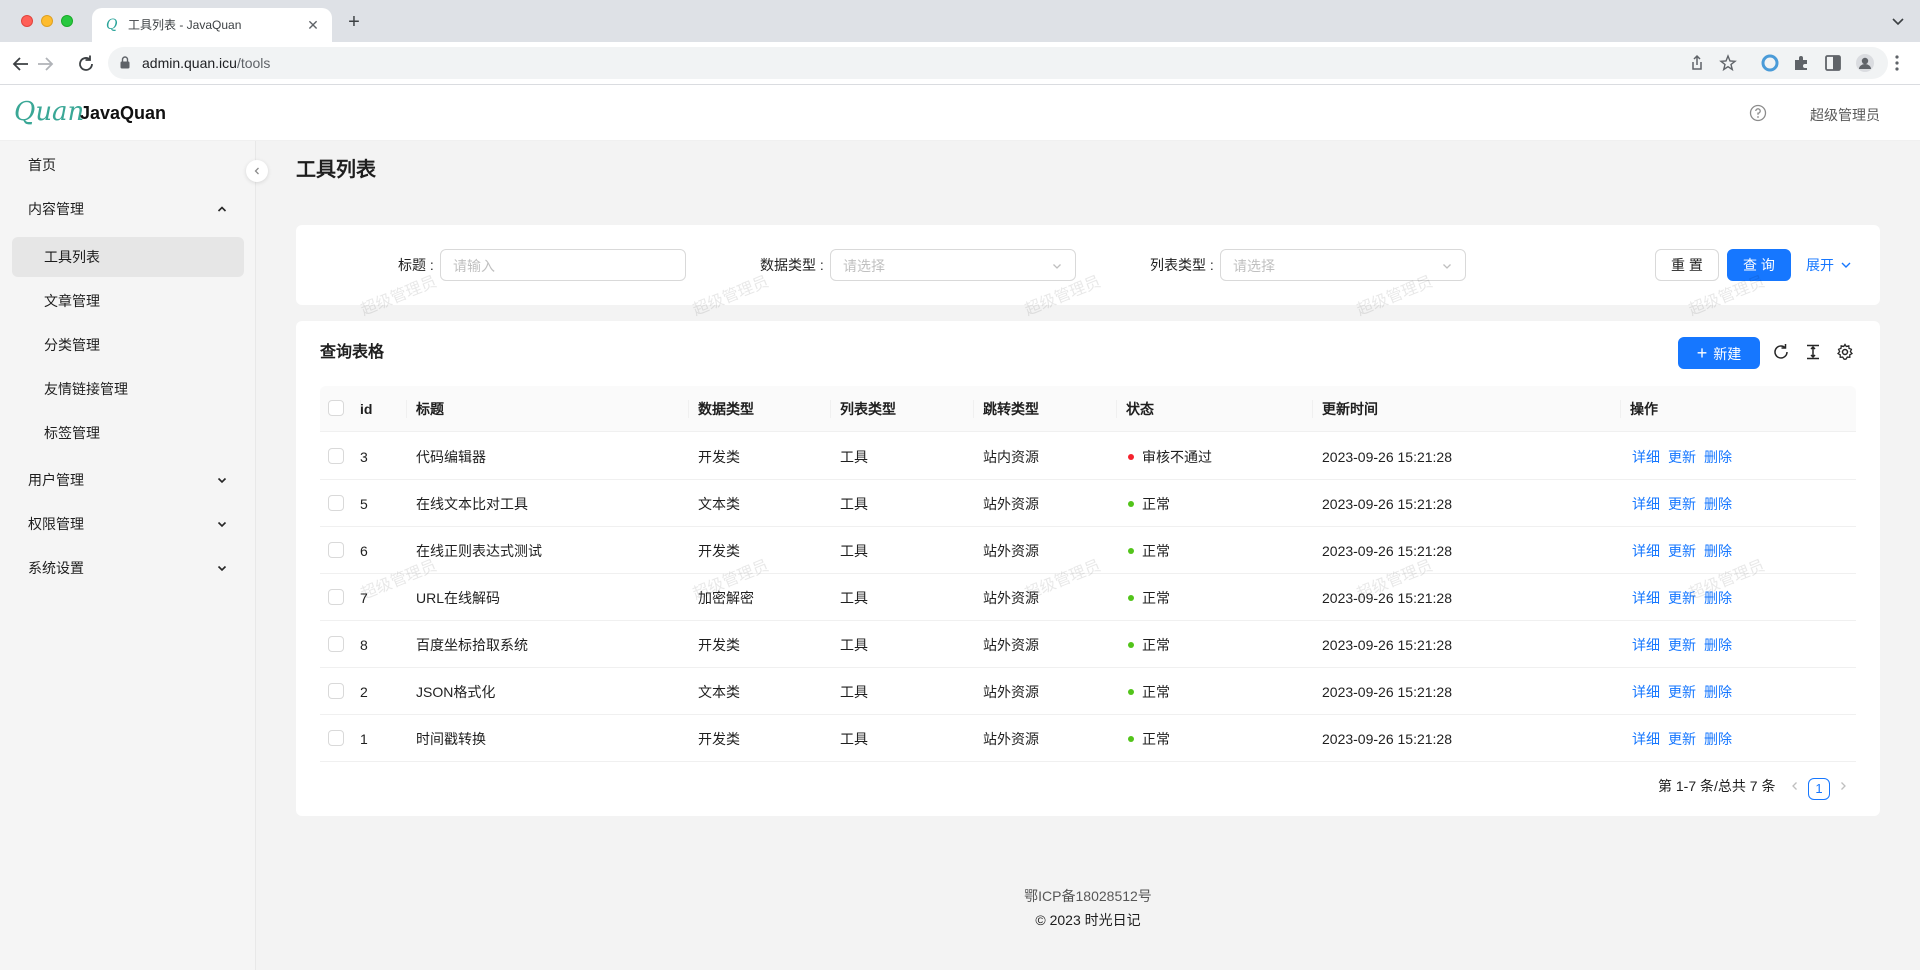 This screenshot has height=970, width=1920. What do you see at coordinates (45, 64) in the screenshot?
I see `forward-arrow-icon` at bounding box center [45, 64].